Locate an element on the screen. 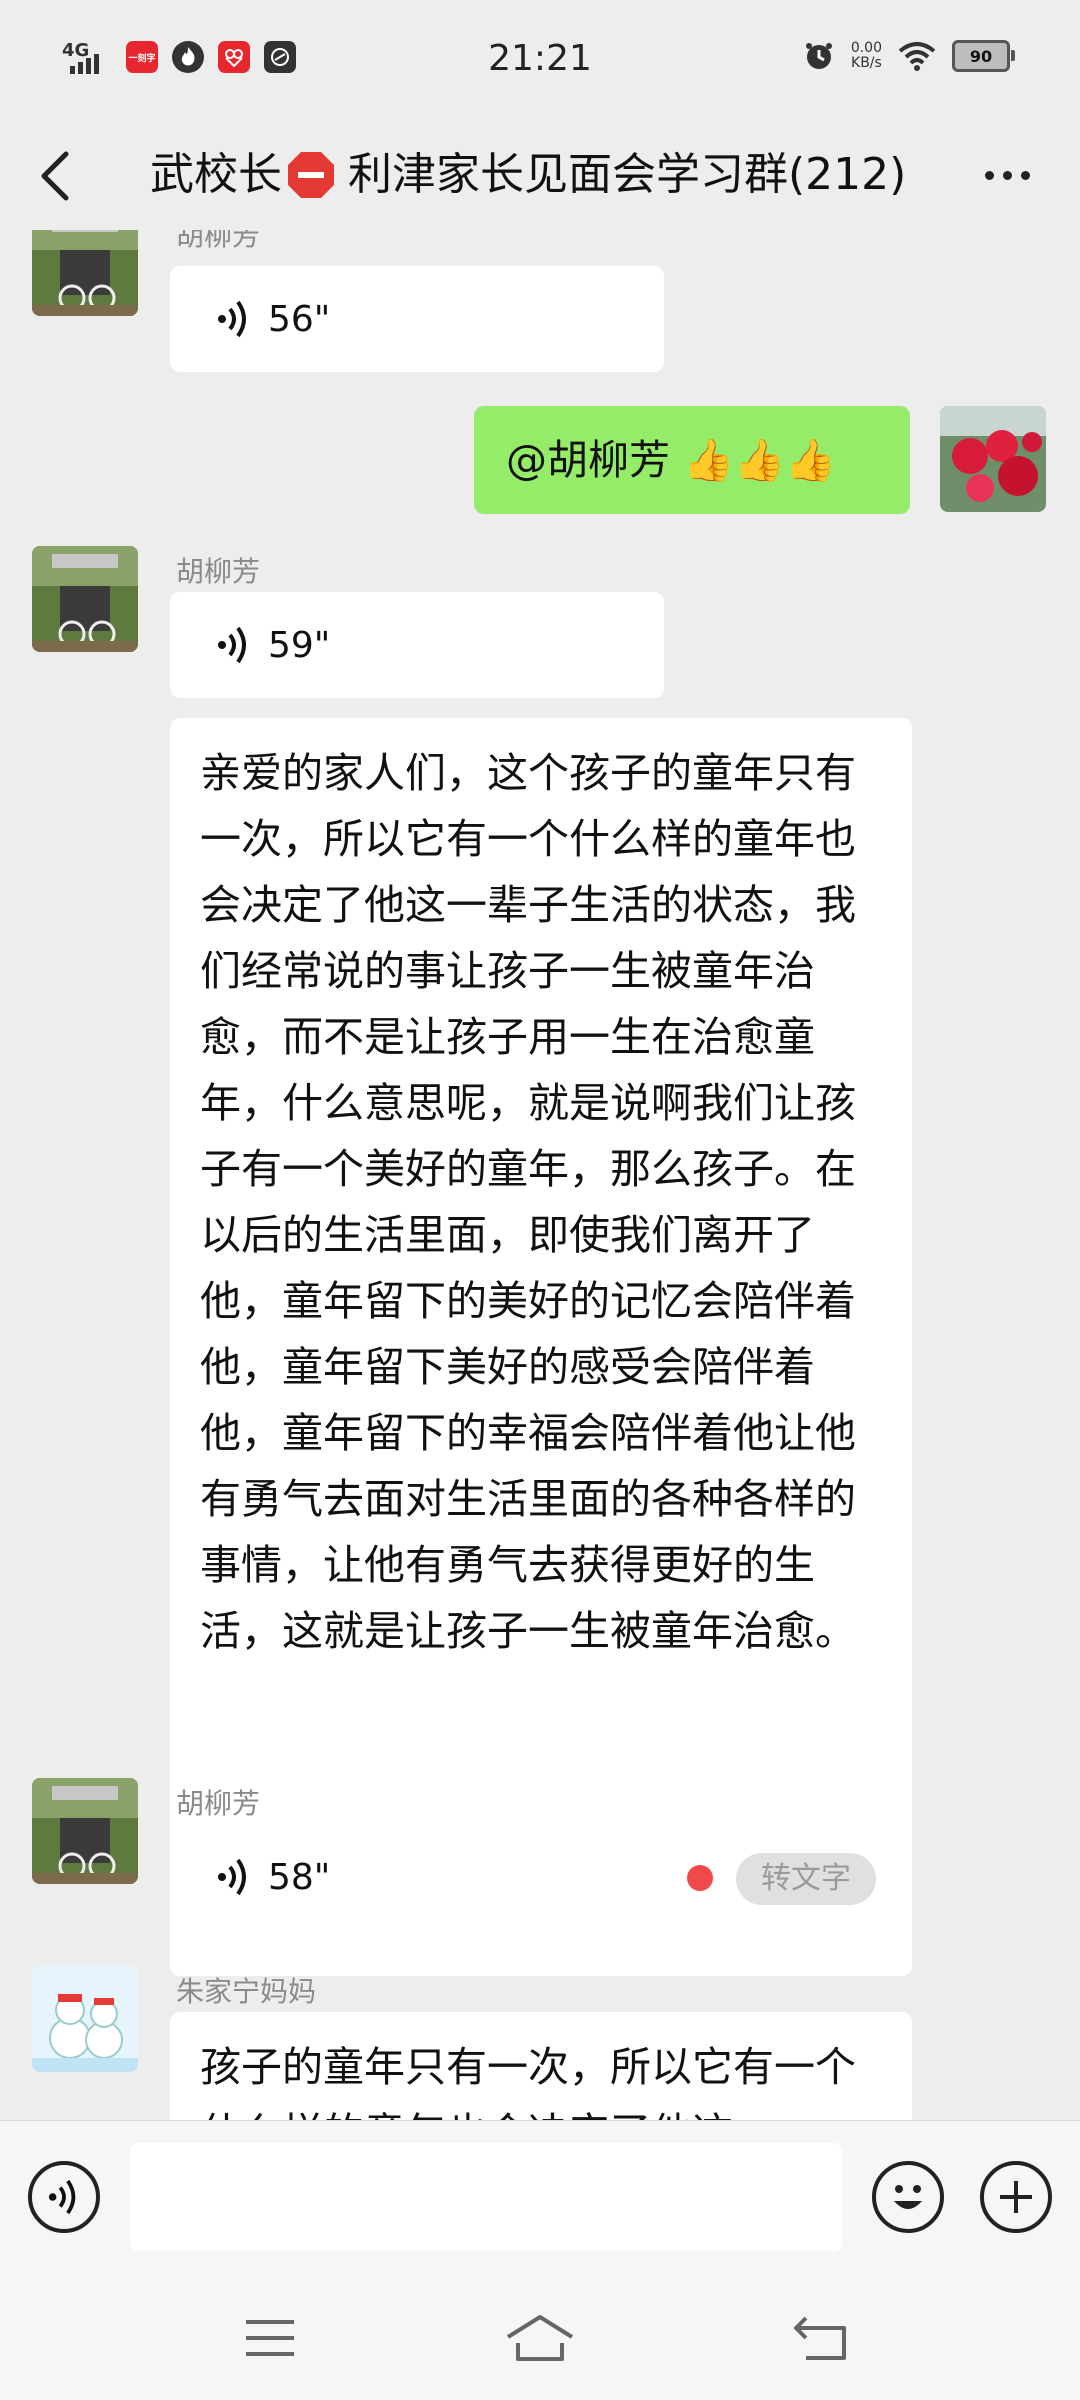 The image size is (1080, 2400). wifi-icon is located at coordinates (917, 56).